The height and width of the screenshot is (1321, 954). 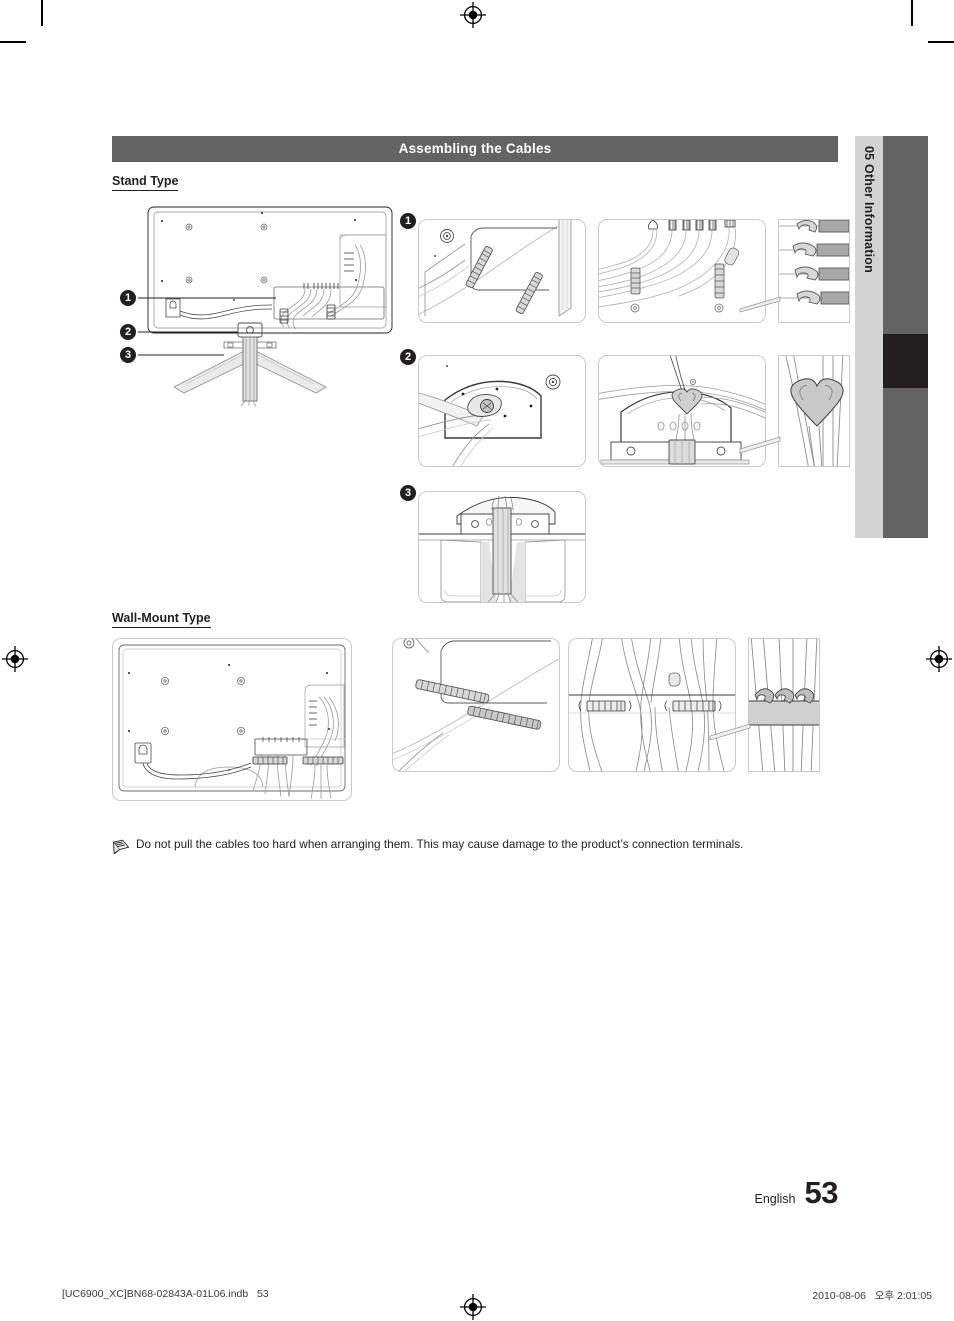 I want to click on page-footer: English 53, so click(x=796, y=1193).